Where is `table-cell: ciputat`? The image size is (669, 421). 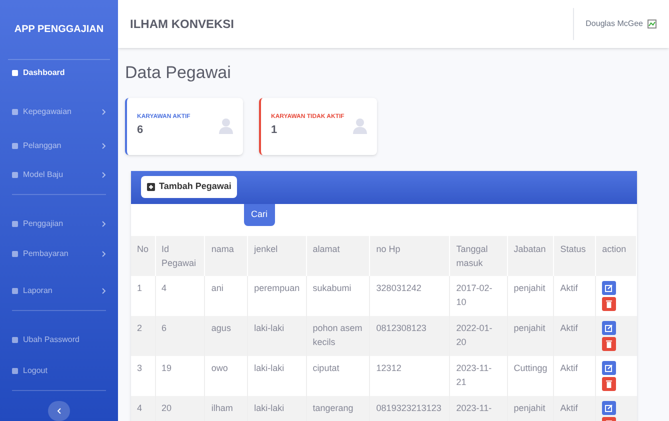 table-cell: ciputat is located at coordinates (326, 367).